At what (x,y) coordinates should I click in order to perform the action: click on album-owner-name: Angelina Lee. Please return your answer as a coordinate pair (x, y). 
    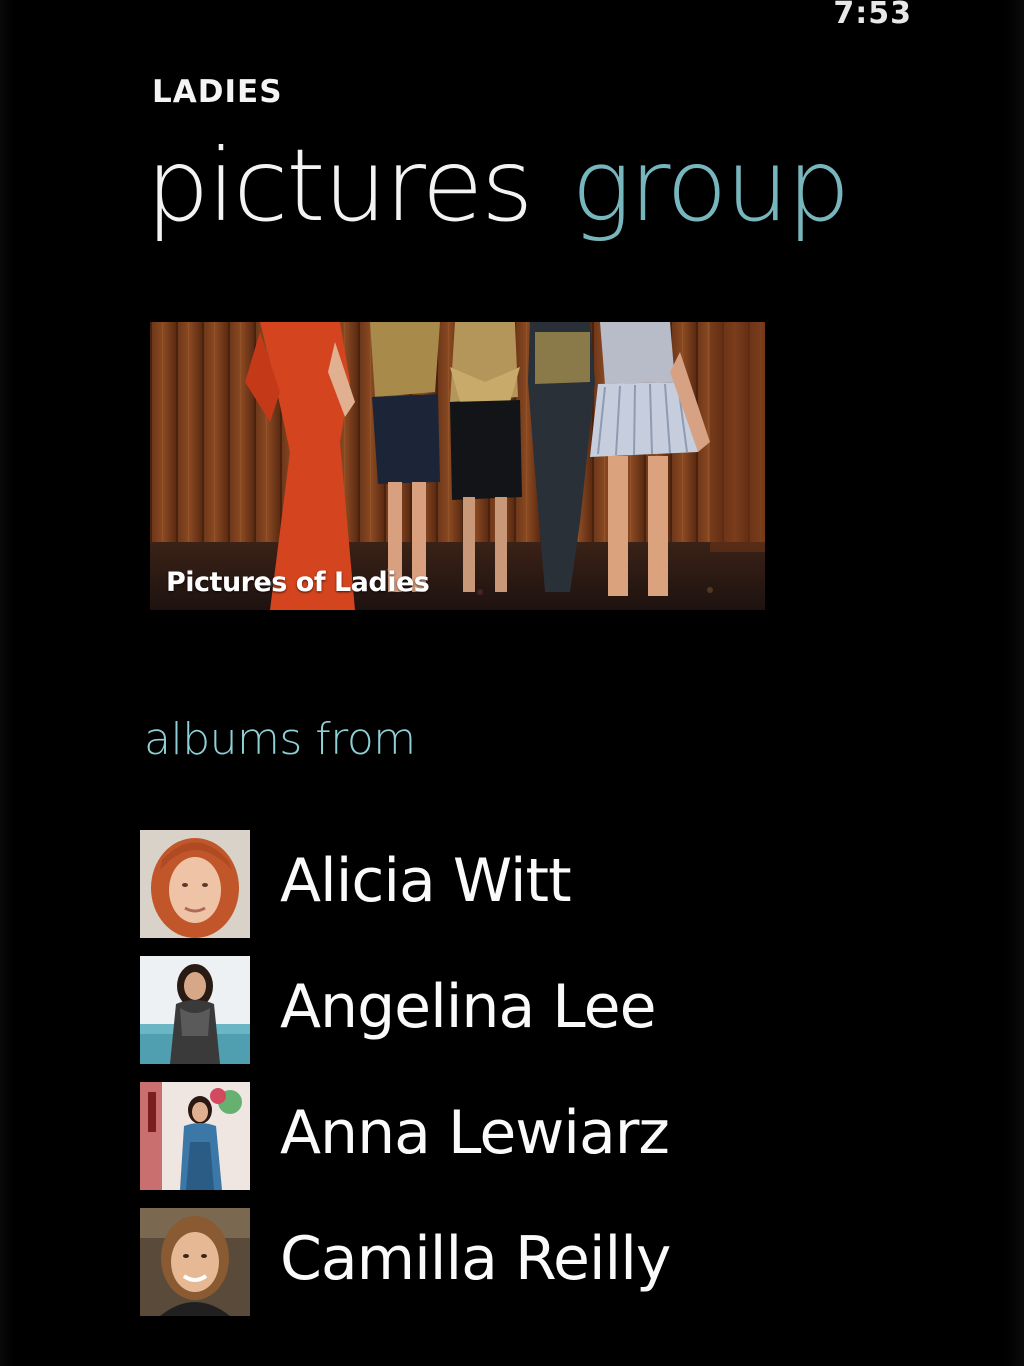
    Looking at the image, I should click on (468, 1007).